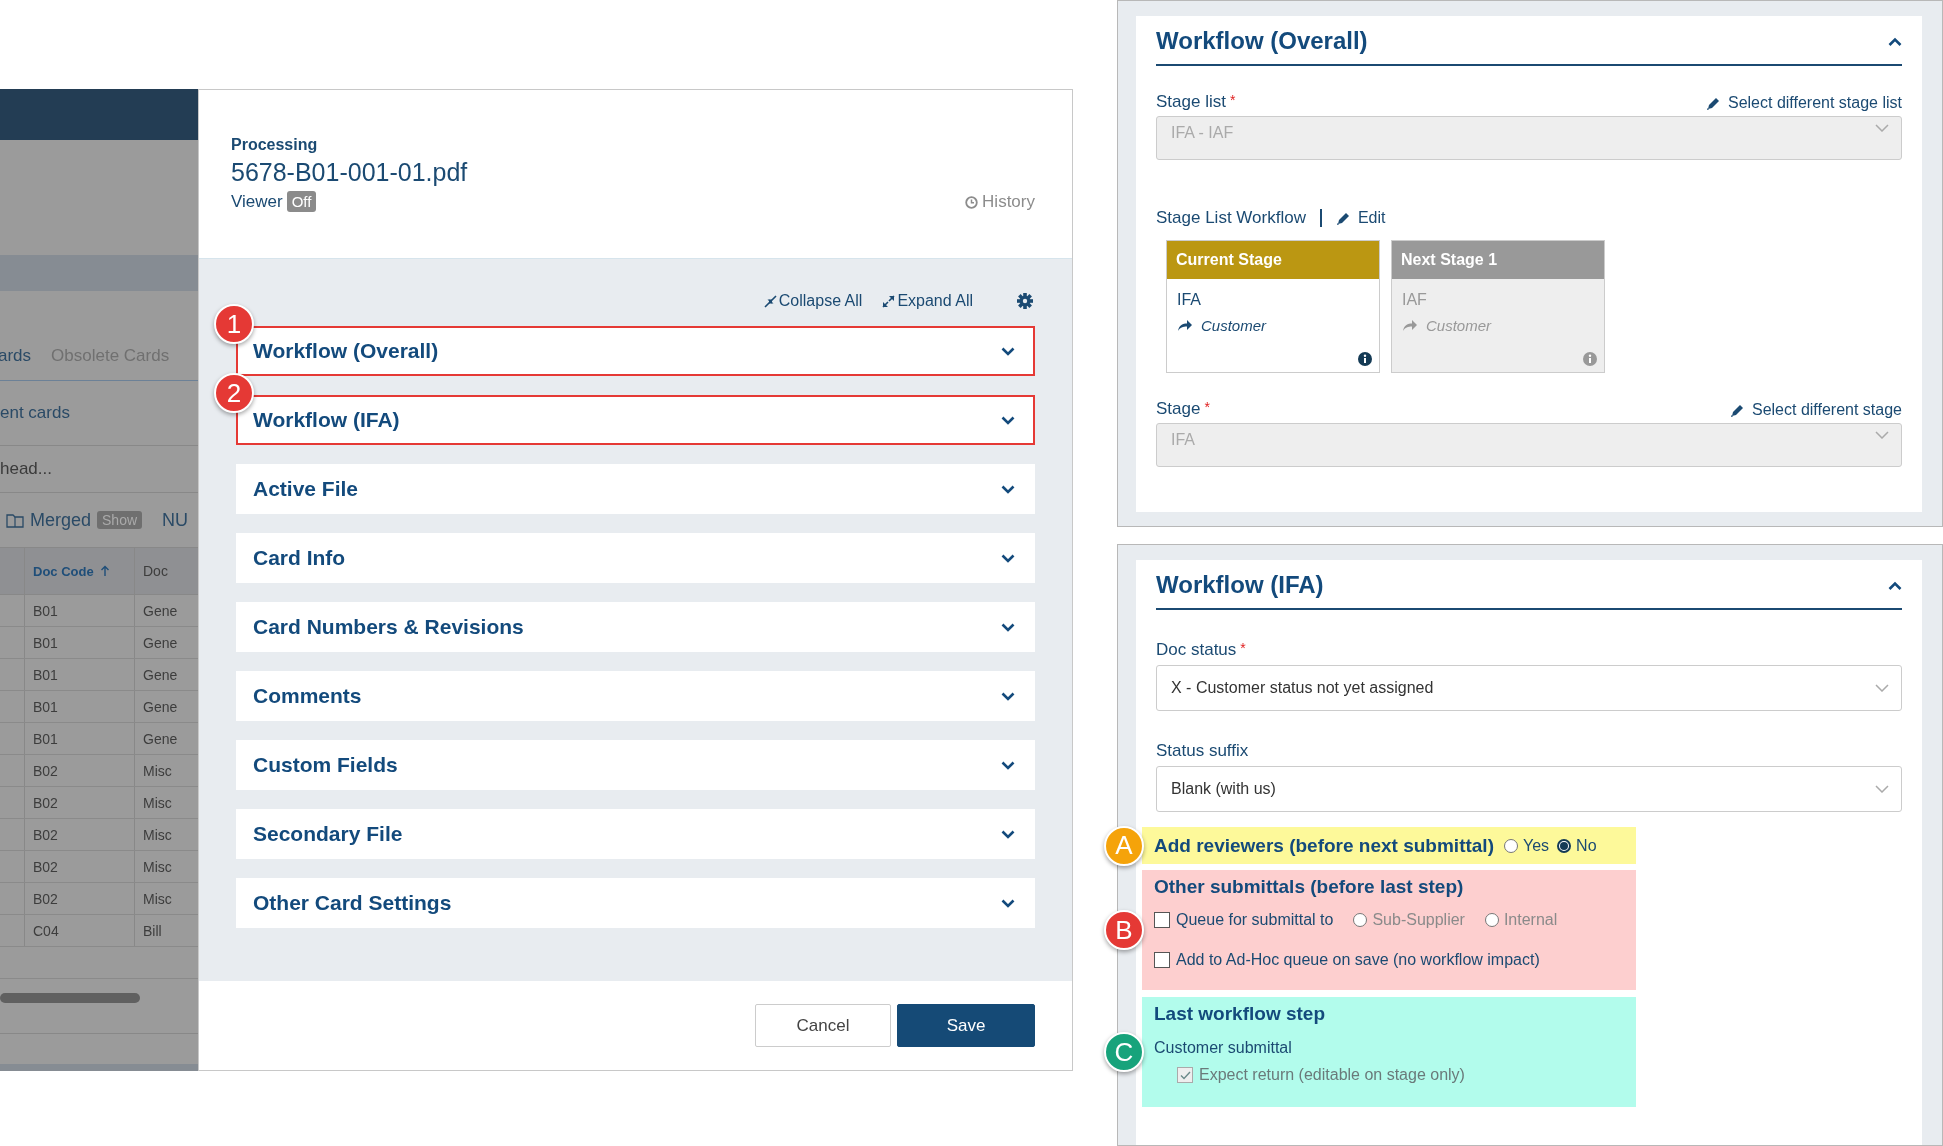  What do you see at coordinates (152, 931) in the screenshot?
I see `table-cell-text: Bill` at bounding box center [152, 931].